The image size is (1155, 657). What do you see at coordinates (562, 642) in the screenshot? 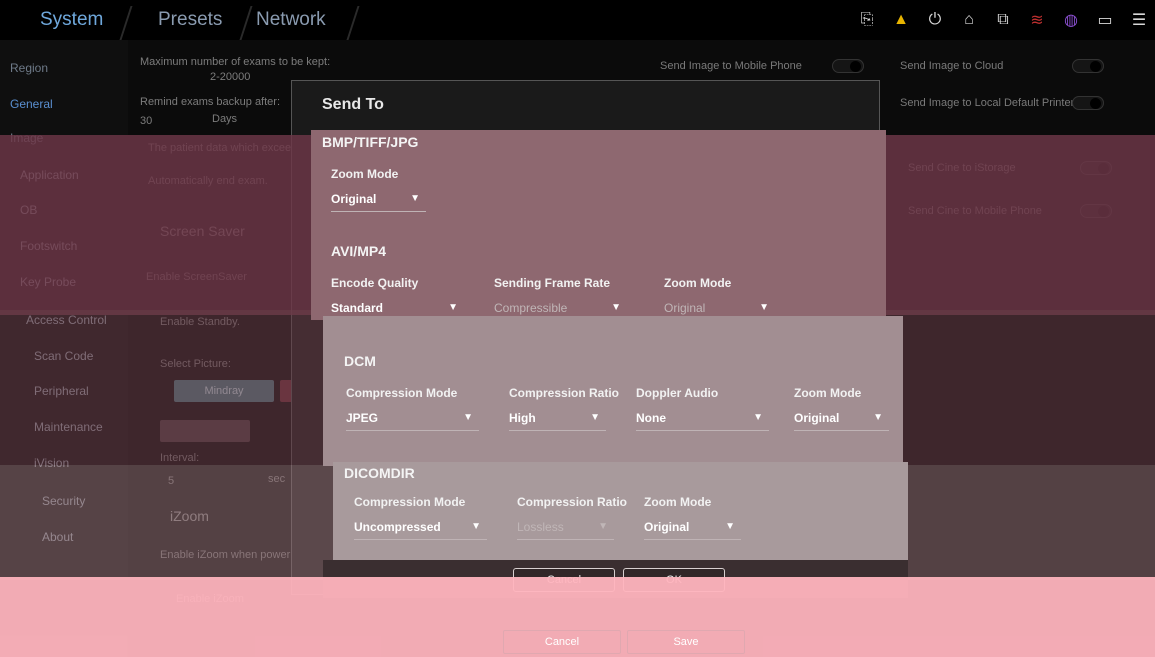
I see `page-cancel-button: Cancel` at bounding box center [562, 642].